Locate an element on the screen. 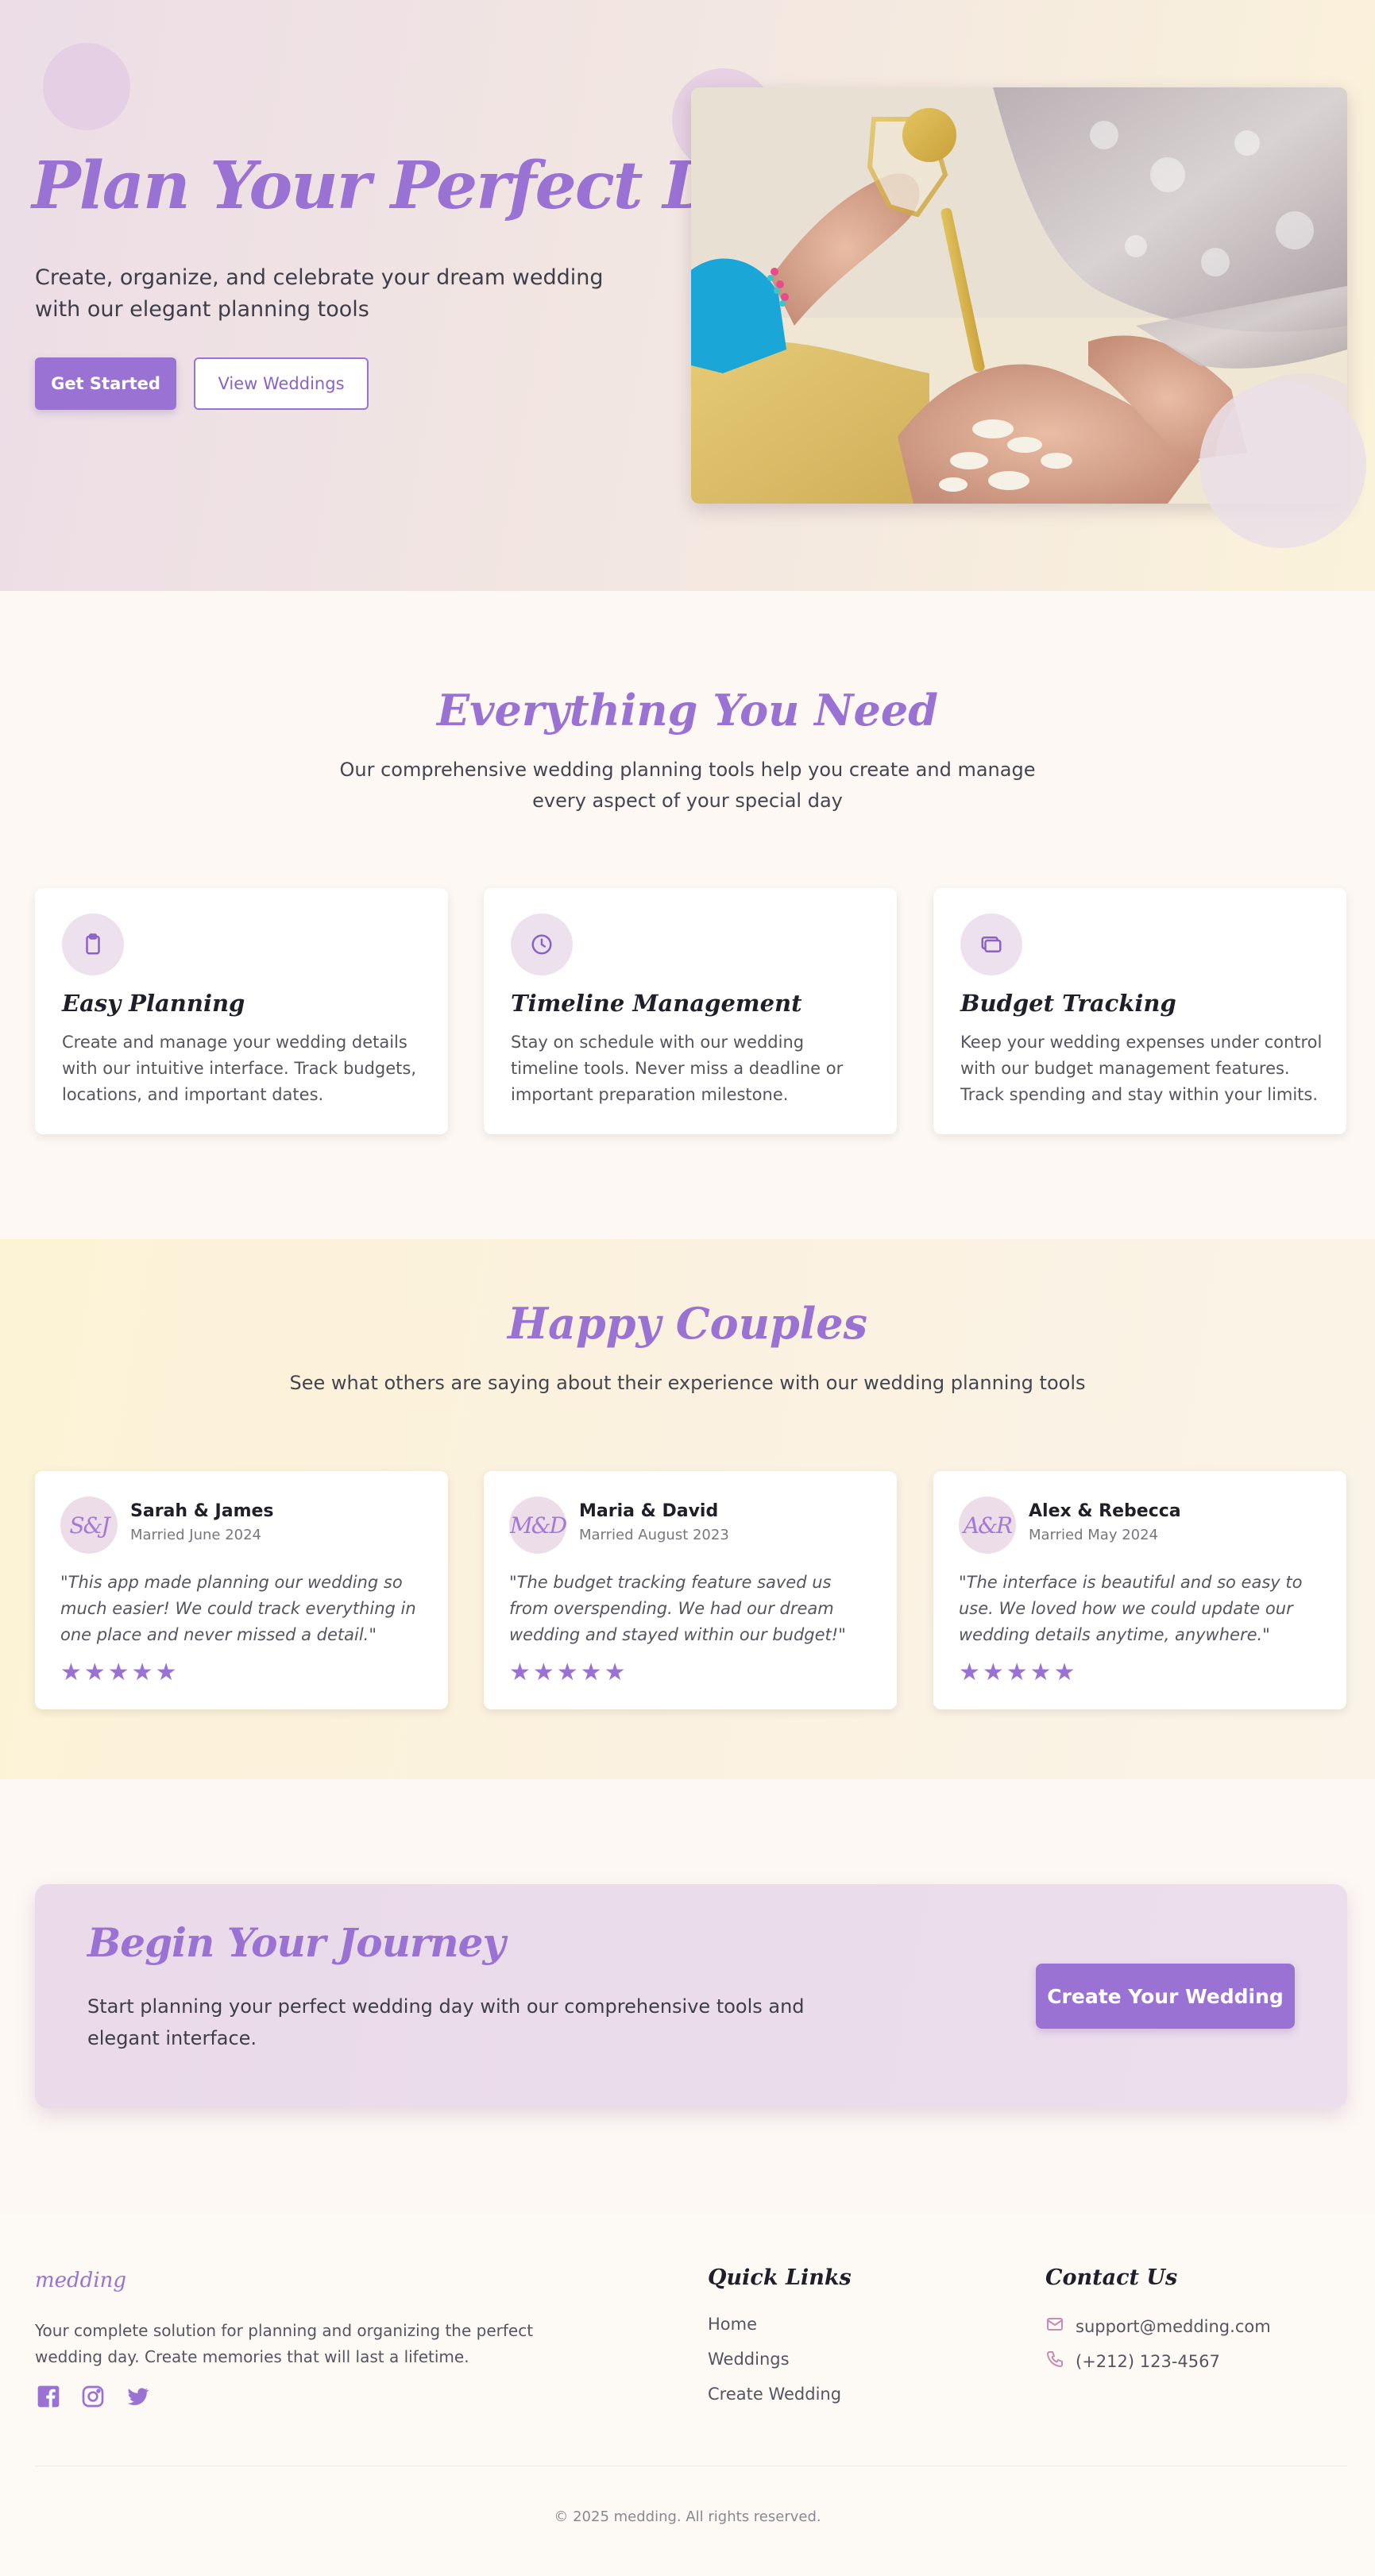 This screenshot has width=1375, height=2576. get-started-button: Get Started is located at coordinates (106, 383).